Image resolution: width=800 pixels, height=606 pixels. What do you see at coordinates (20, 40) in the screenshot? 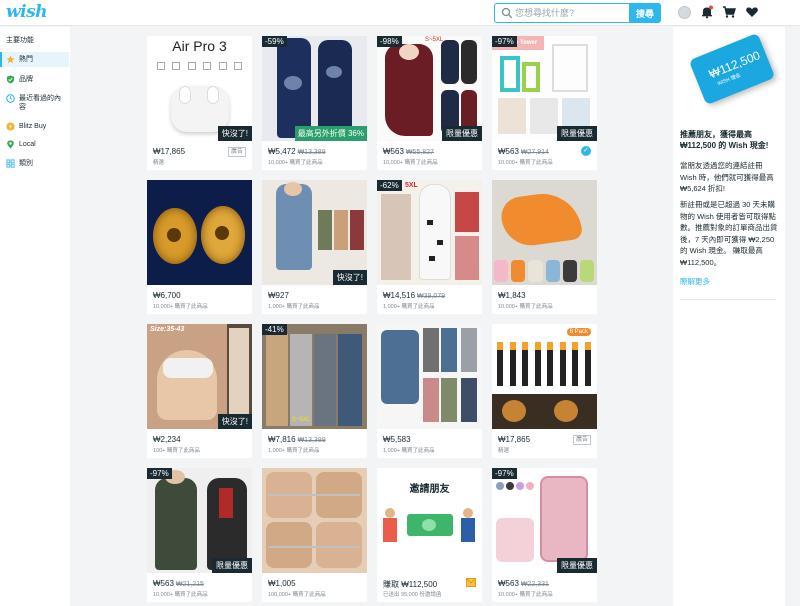
I see `sidebar-title: 主要功能` at bounding box center [20, 40].